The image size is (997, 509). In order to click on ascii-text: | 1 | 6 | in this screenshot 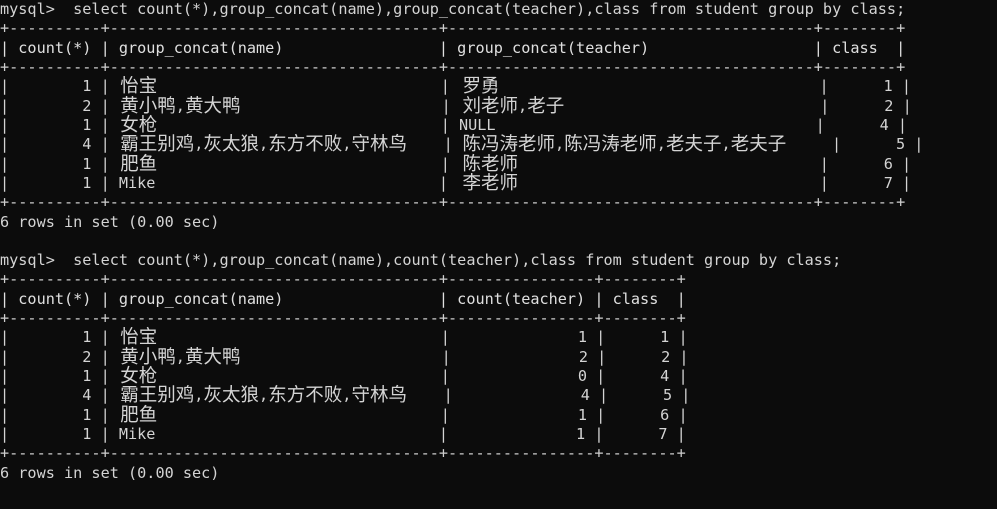, I will do `click(422, 414)`.